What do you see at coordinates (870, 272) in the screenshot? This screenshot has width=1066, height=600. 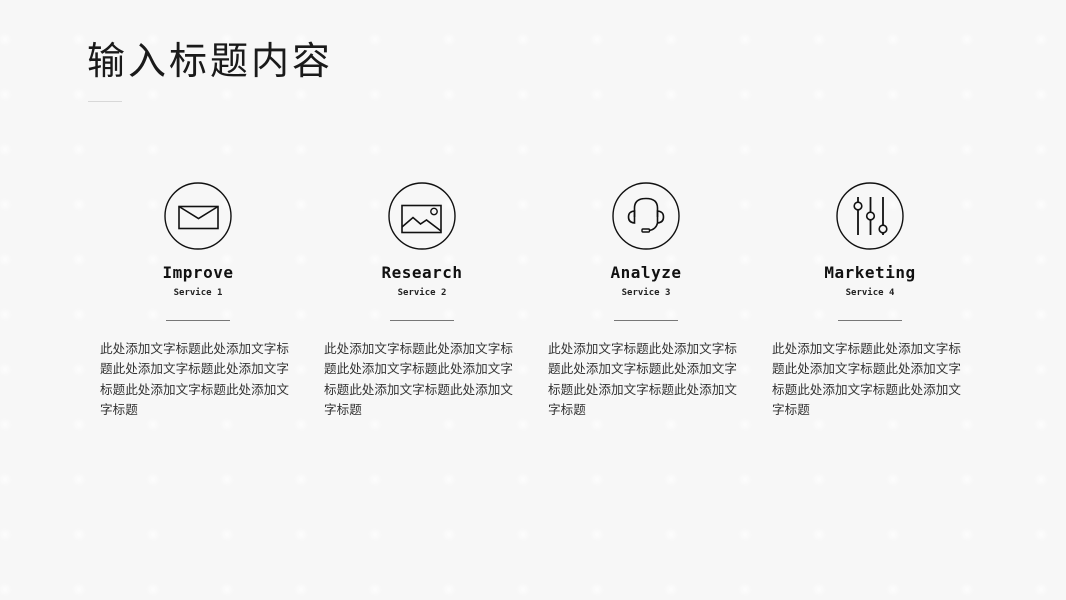 I see `service-name: Marketing` at bounding box center [870, 272].